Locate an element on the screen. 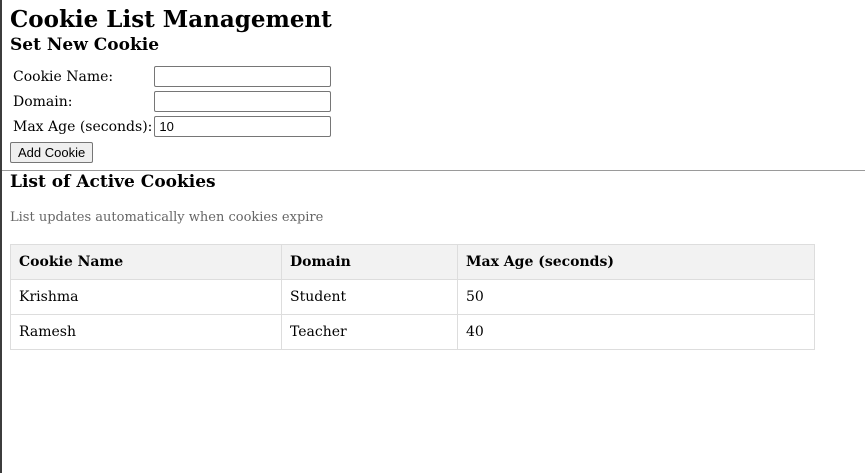 This screenshot has height=473, width=865. cell-cookie-name: Krishma is located at coordinates (146, 297).